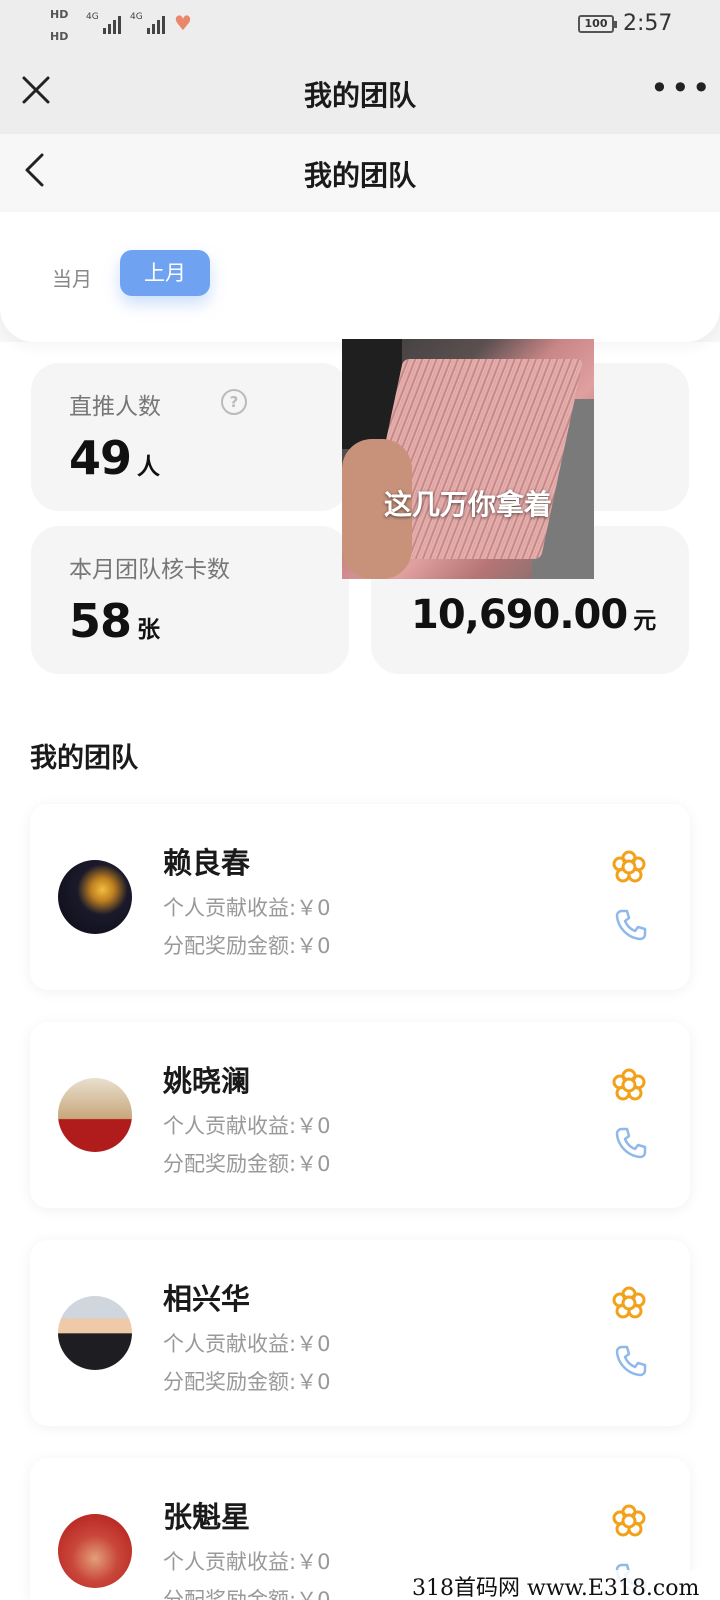  I want to click on month-tab-card: 当月 上月, so click(360, 277).